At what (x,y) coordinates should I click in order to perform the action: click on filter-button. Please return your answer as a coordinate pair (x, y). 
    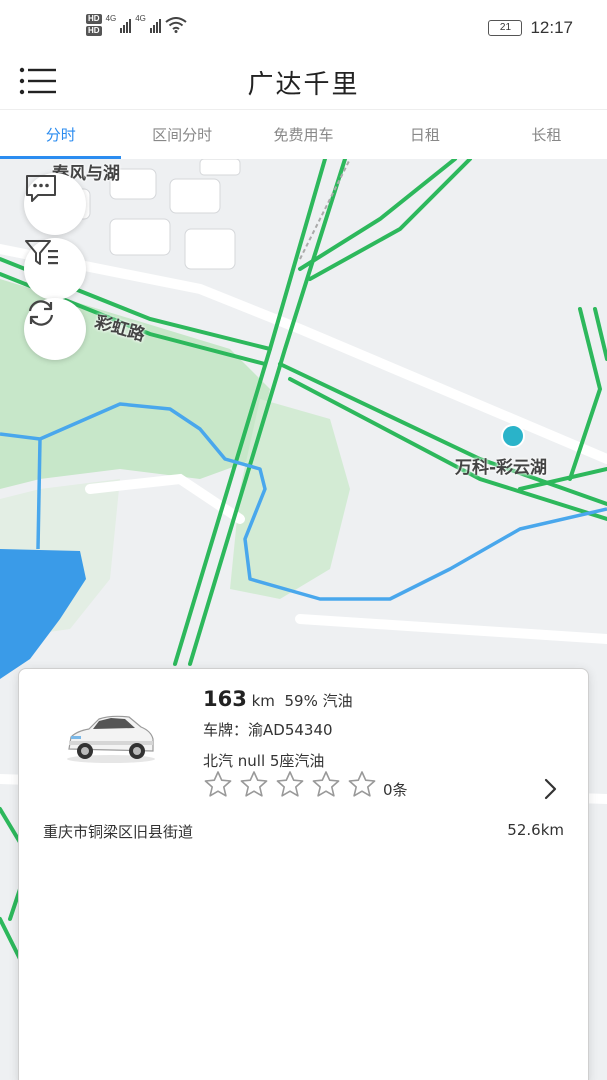
    Looking at the image, I should click on (55, 269).